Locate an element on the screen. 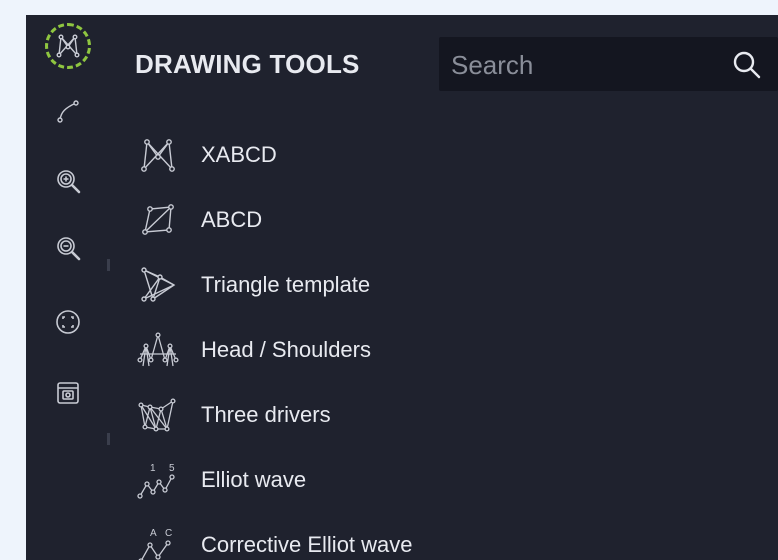 The height and width of the screenshot is (560, 778). fit-screen-icon is located at coordinates (68, 322).